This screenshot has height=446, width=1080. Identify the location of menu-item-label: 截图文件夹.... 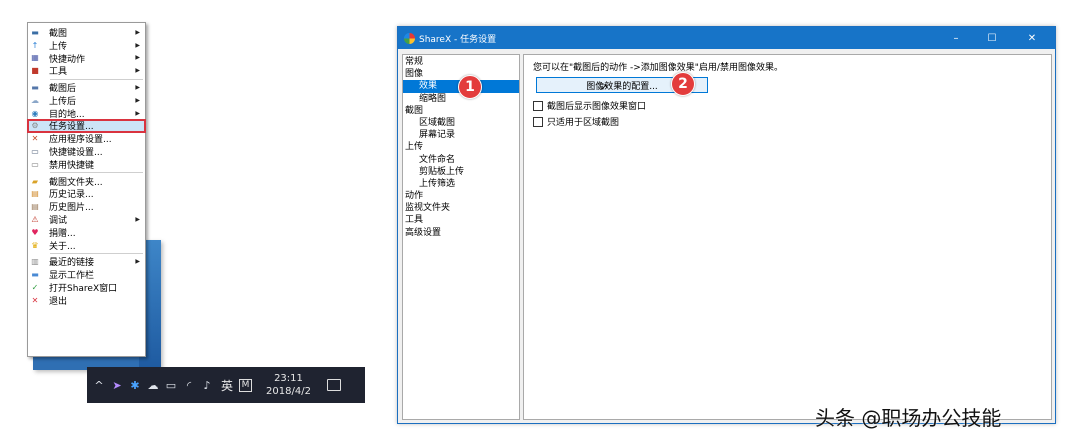
(76, 182).